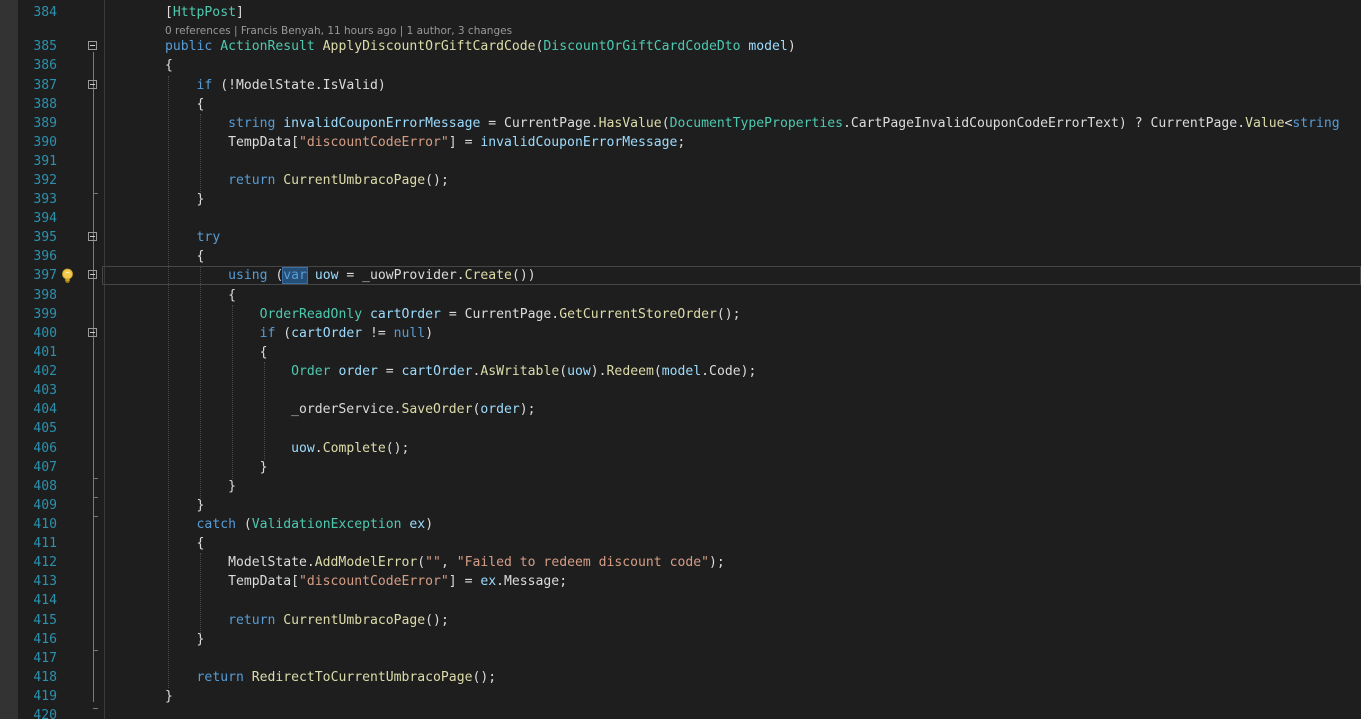 This screenshot has height=719, width=1361. I want to click on code-text: catch (ValidationException ex), so click(299, 524).